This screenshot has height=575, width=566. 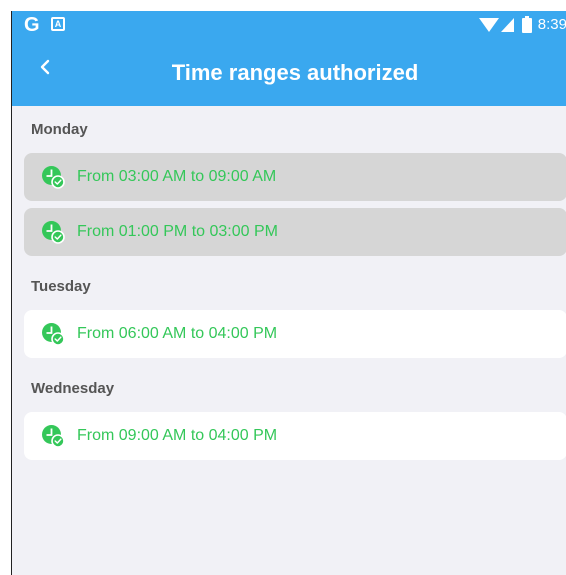 What do you see at coordinates (295, 436) in the screenshot?
I see `range-item: From 09:00 AM to 04:00 PM` at bounding box center [295, 436].